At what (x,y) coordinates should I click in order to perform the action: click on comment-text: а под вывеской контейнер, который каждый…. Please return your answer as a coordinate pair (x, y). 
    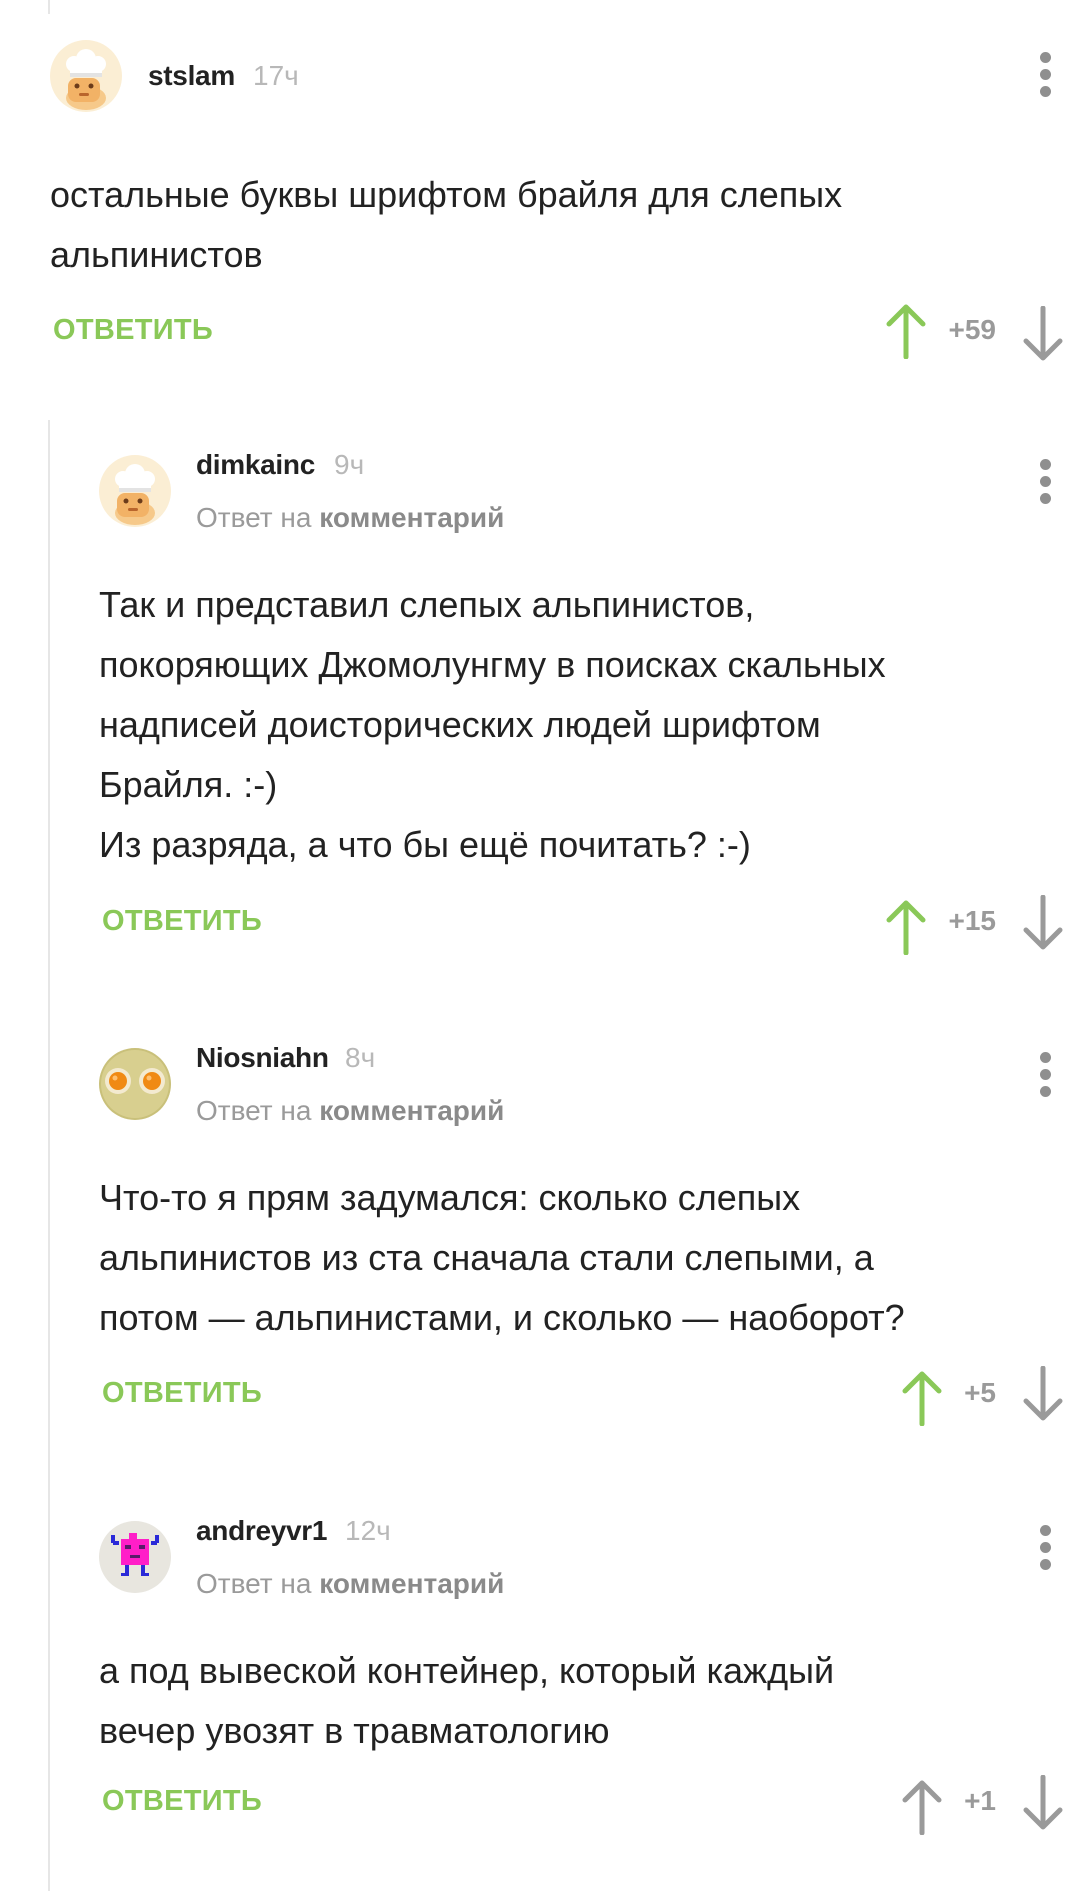
    Looking at the image, I should click on (467, 1700).